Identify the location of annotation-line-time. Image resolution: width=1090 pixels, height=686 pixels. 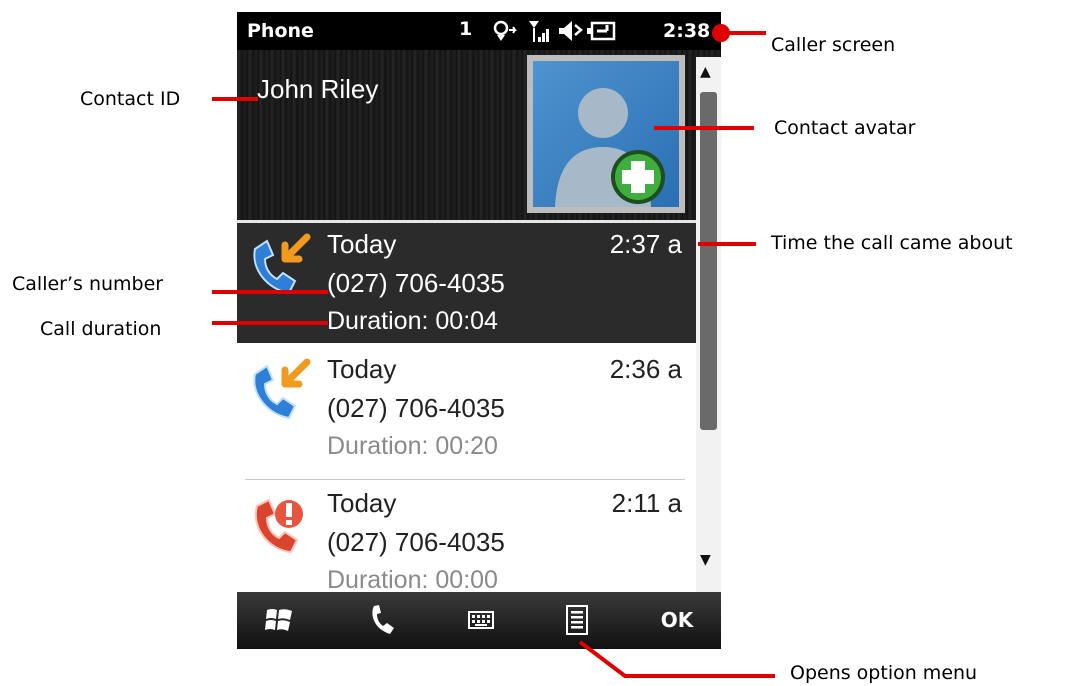
(727, 244).